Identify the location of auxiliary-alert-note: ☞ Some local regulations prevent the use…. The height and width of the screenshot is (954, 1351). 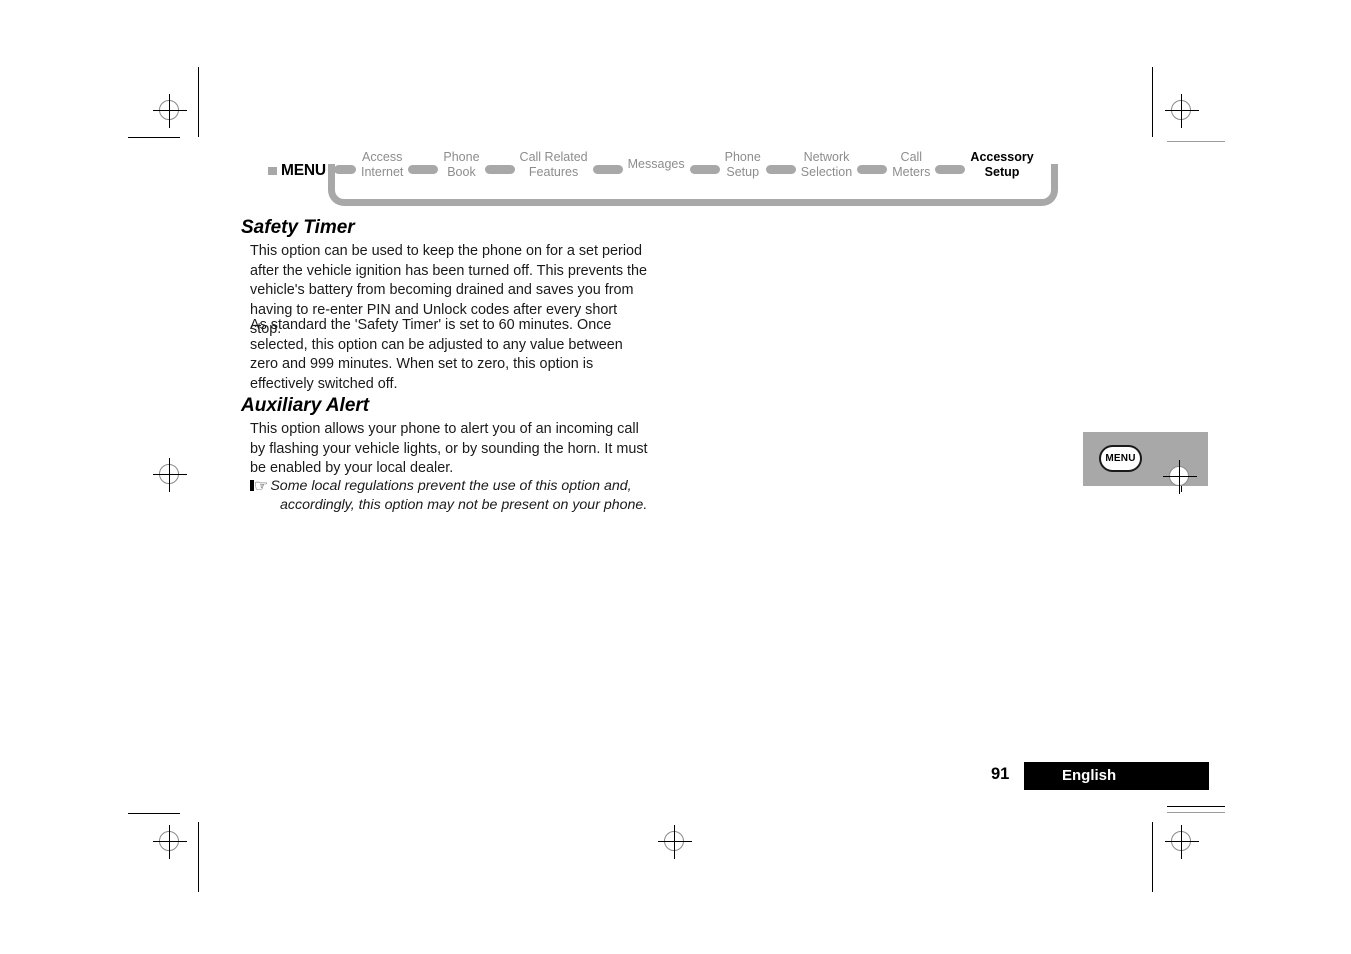
(450, 495).